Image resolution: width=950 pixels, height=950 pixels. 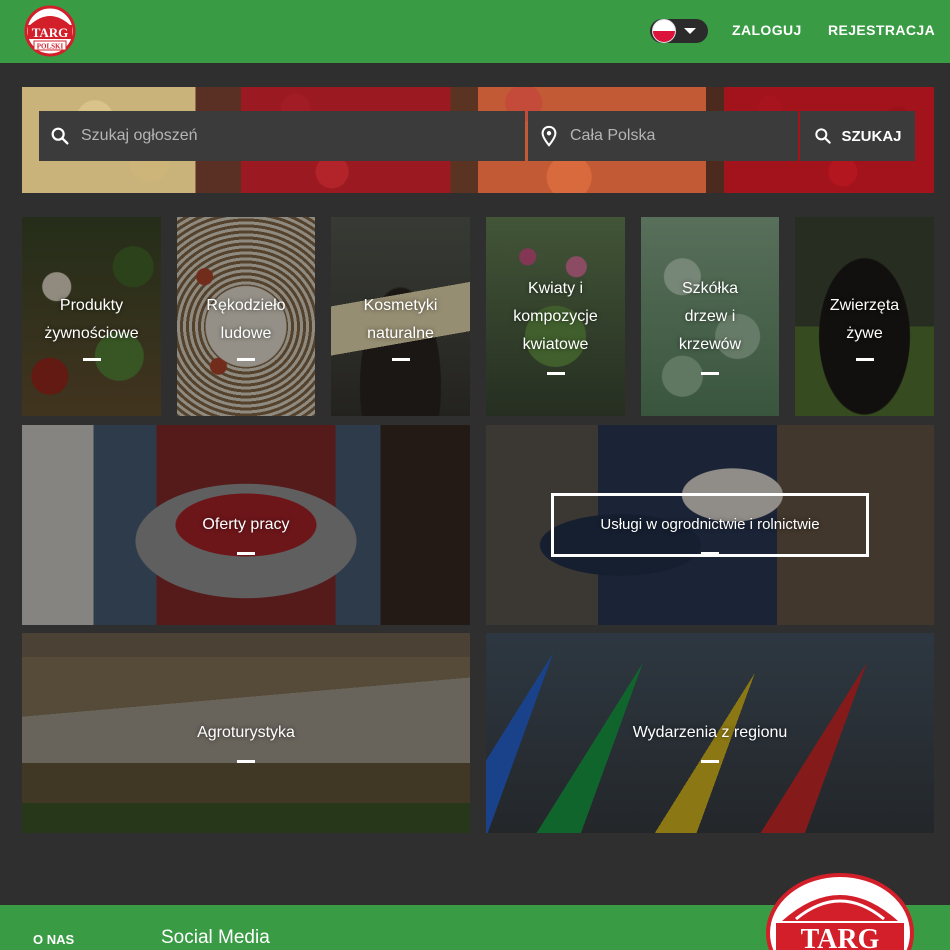 I want to click on category-tile-szkolka: Szkółka drzew i krzewów, so click(x=710, y=316).